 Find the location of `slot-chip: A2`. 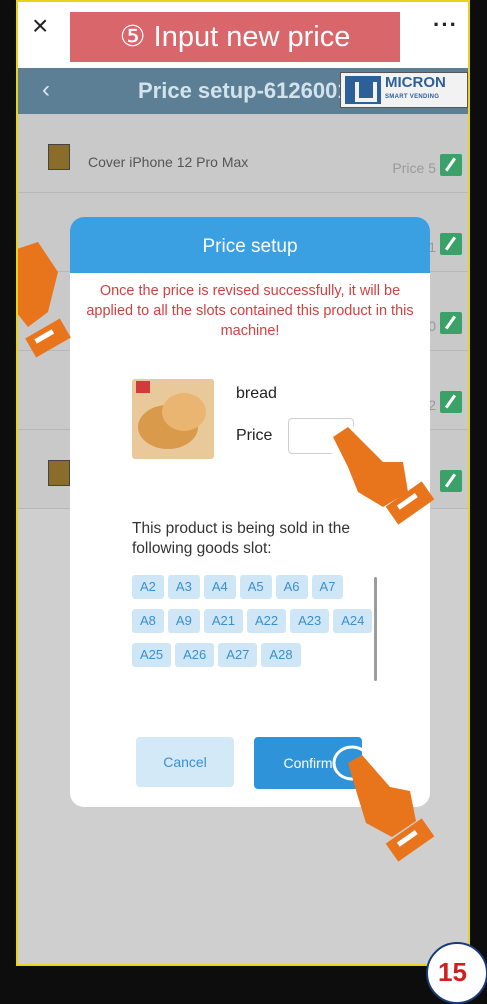

slot-chip: A2 is located at coordinates (148, 587).